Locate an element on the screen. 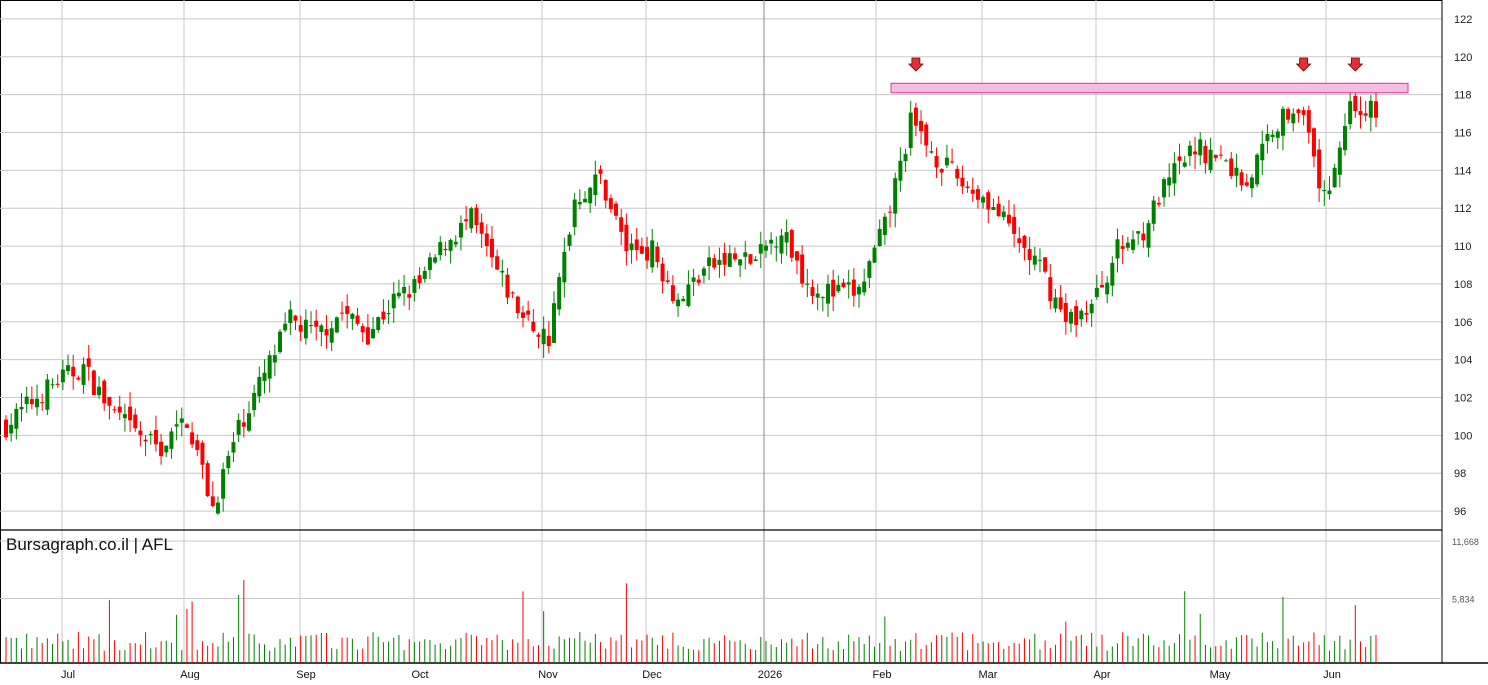 The width and height of the screenshot is (1488, 685). price-tick-label: 96 is located at coordinates (1460, 512).